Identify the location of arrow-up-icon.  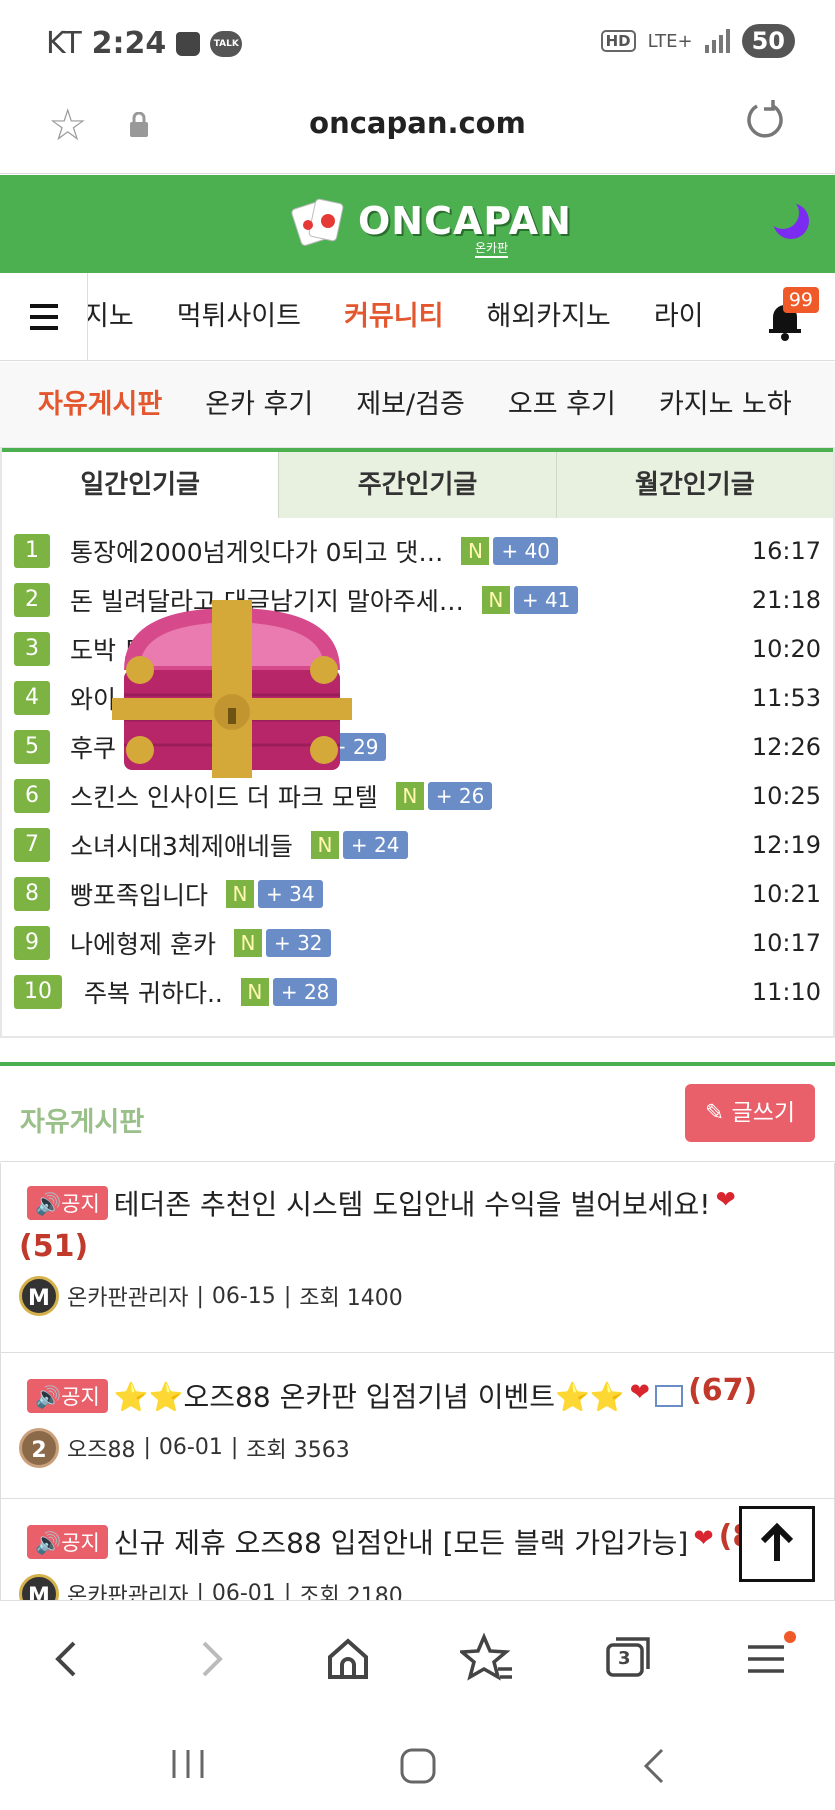
(777, 1541).